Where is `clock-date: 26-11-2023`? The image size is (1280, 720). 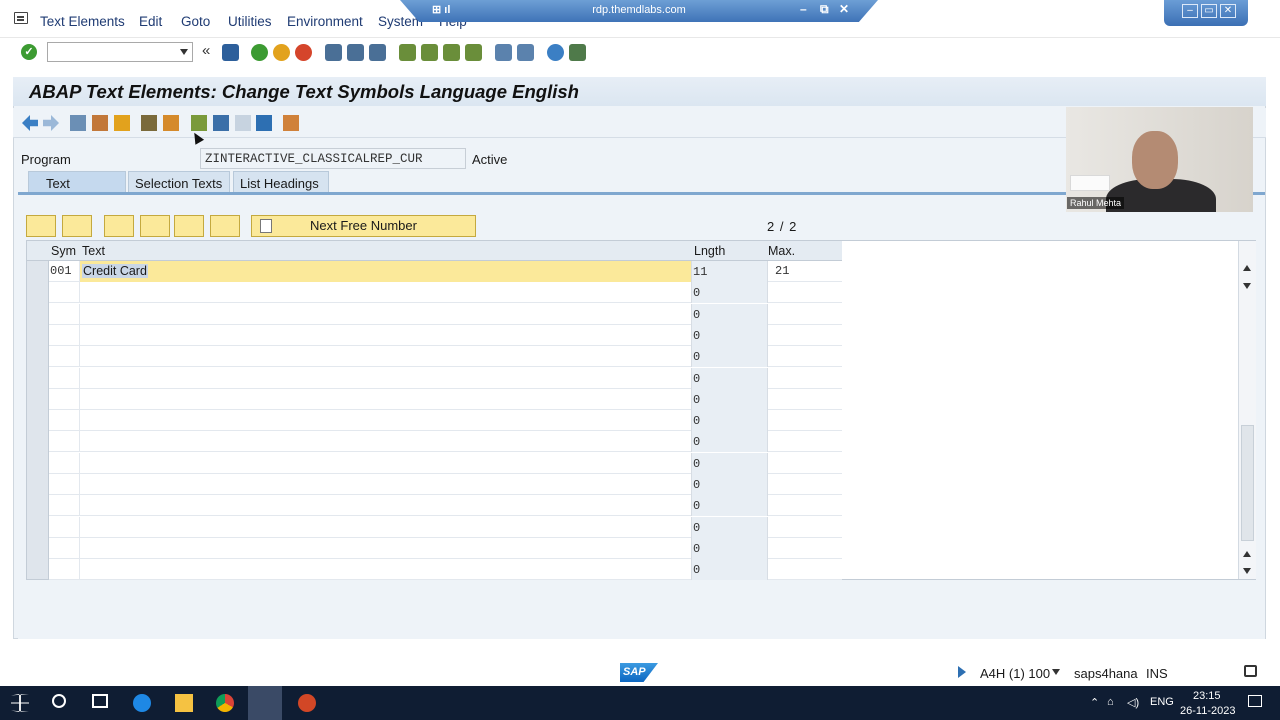
clock-date: 26-11-2023 is located at coordinates (1207, 711).